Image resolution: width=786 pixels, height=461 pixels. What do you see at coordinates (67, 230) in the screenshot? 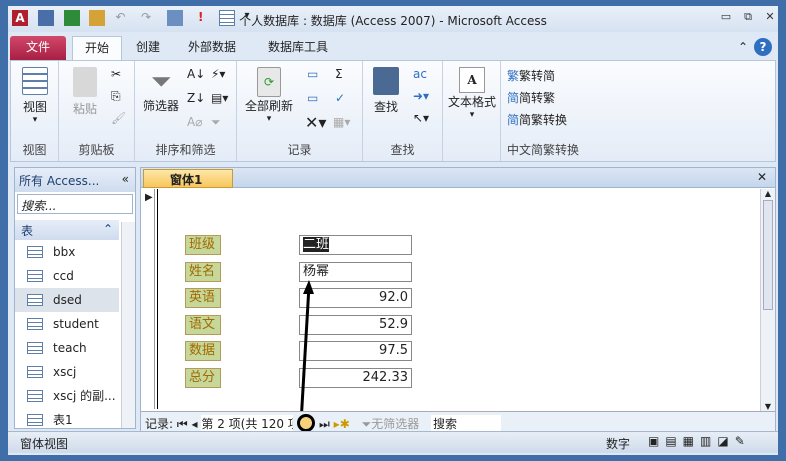
I see `nav-section-tables: 表 ⌃` at bounding box center [67, 230].